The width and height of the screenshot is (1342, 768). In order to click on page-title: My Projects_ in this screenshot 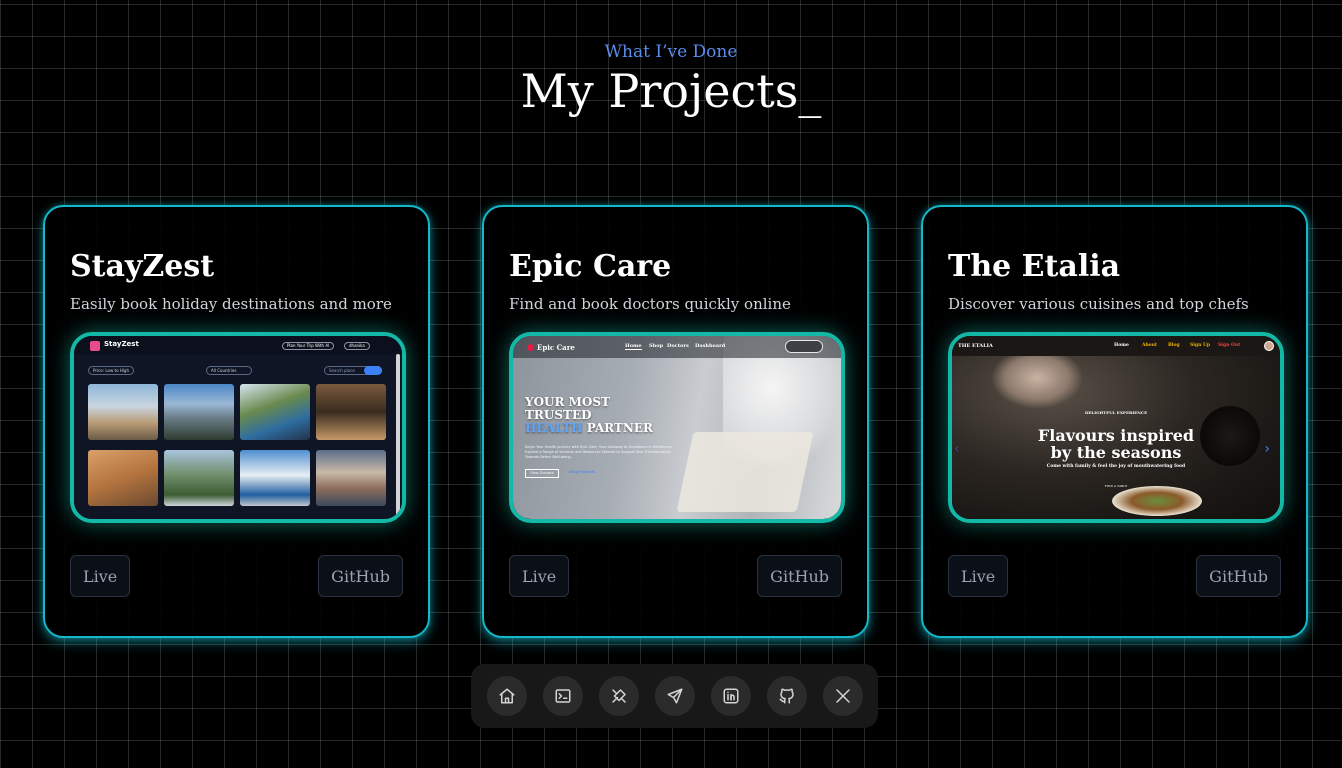, I will do `click(671, 91)`.